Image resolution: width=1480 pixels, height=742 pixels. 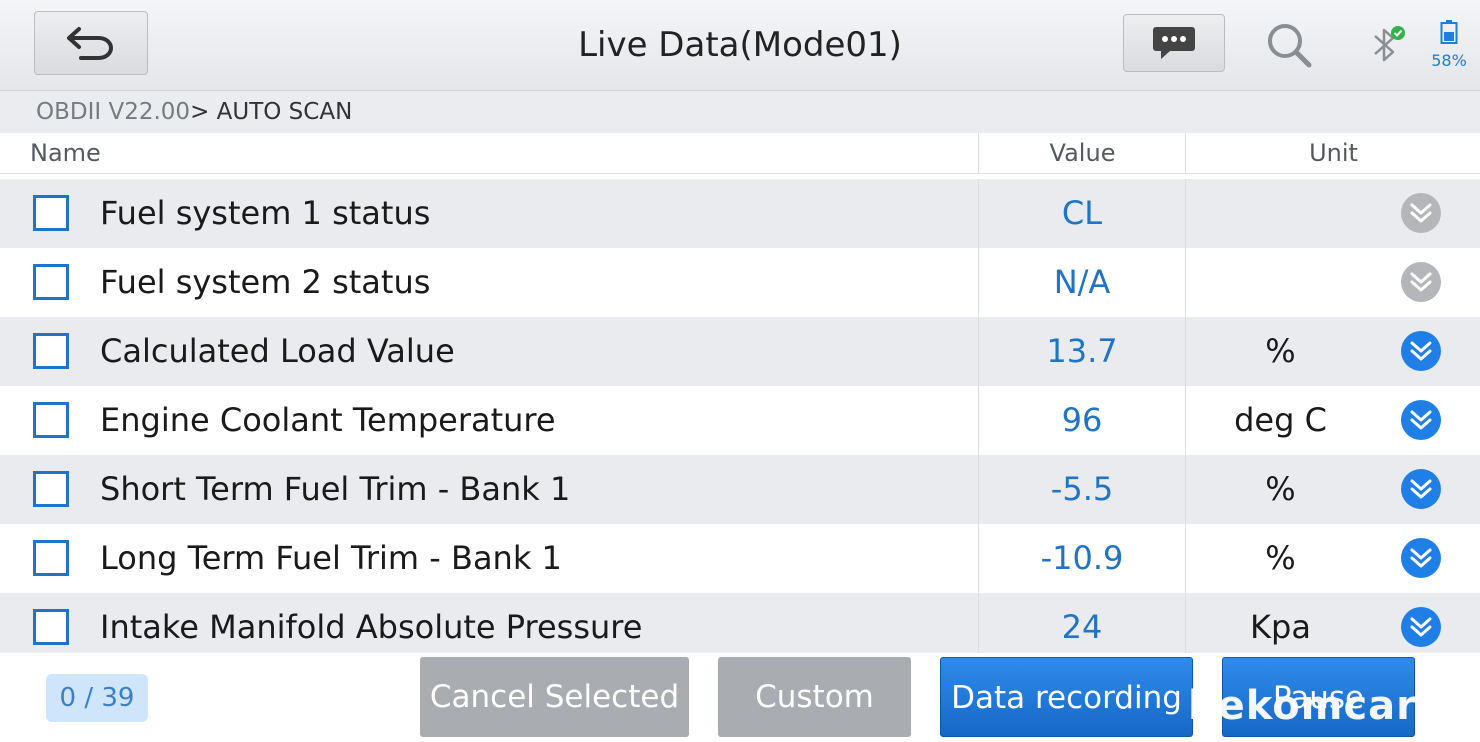 What do you see at coordinates (1318, 697) in the screenshot?
I see `pause-button: Pause` at bounding box center [1318, 697].